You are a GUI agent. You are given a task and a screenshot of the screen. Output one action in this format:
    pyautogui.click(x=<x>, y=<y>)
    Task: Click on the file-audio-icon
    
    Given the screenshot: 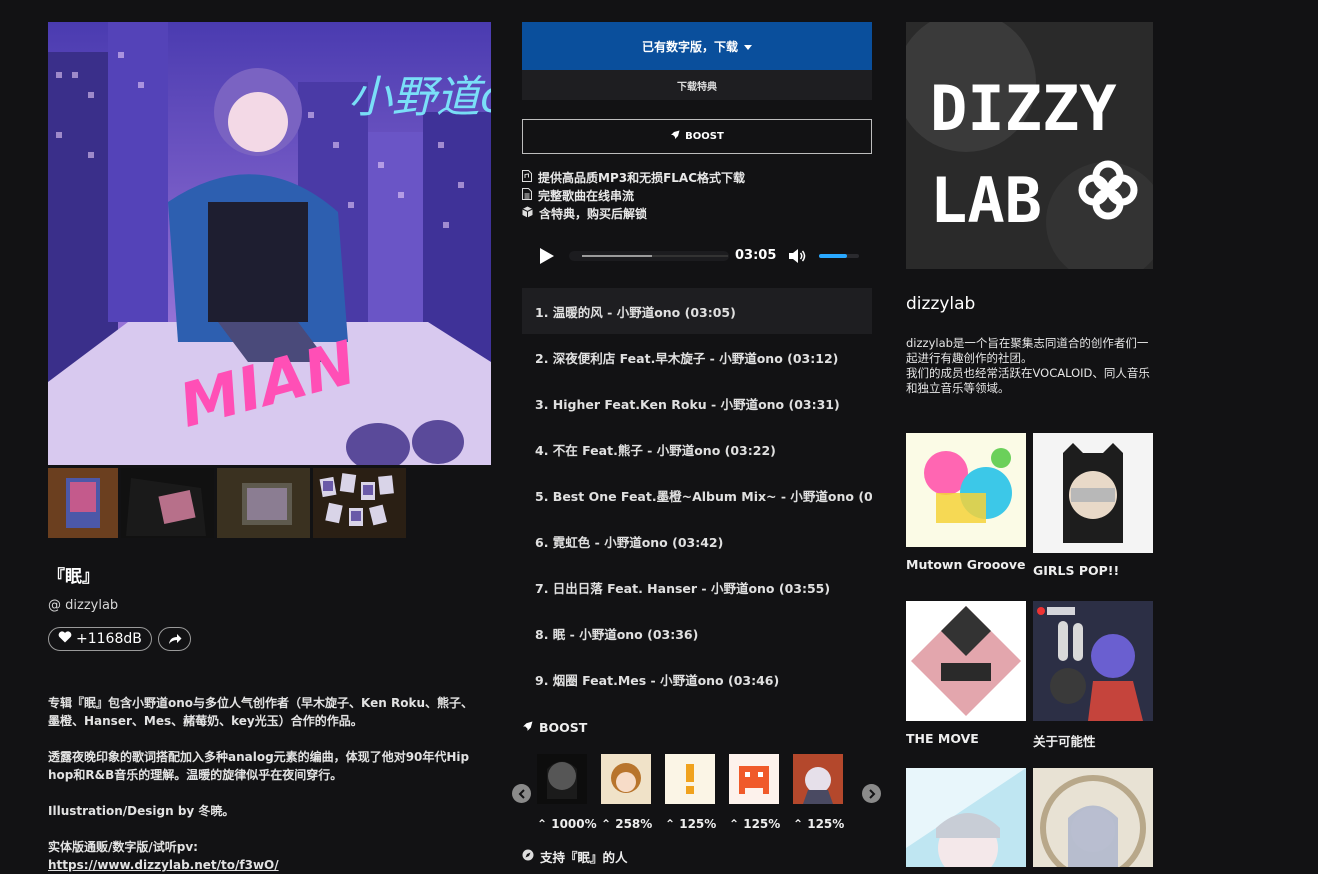 What is the action you would take?
    pyautogui.click(x=527, y=177)
    